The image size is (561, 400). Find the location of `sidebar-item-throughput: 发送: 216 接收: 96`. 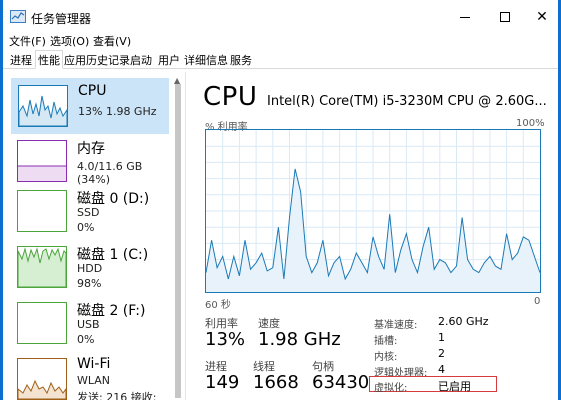

sidebar-item-throughput: 发送: 216 接收: 96 is located at coordinates (117, 395).